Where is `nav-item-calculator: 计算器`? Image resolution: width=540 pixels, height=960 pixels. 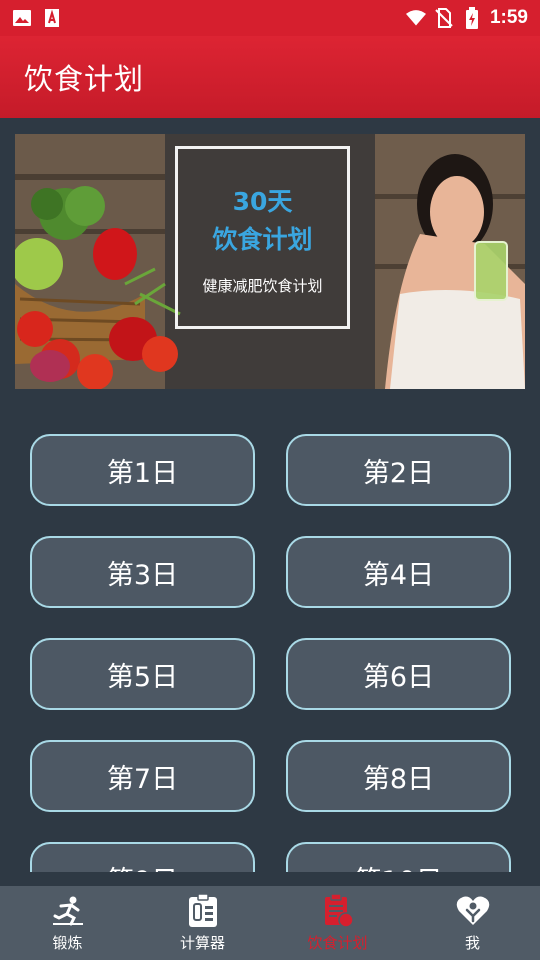 nav-item-calculator: 计算器 is located at coordinates (202, 923).